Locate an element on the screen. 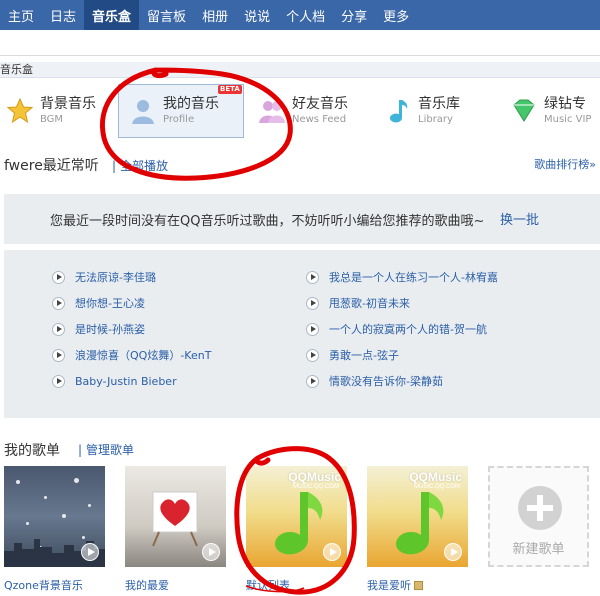 This screenshot has width=600, height=596. music-note-icon is located at coordinates (398, 111).